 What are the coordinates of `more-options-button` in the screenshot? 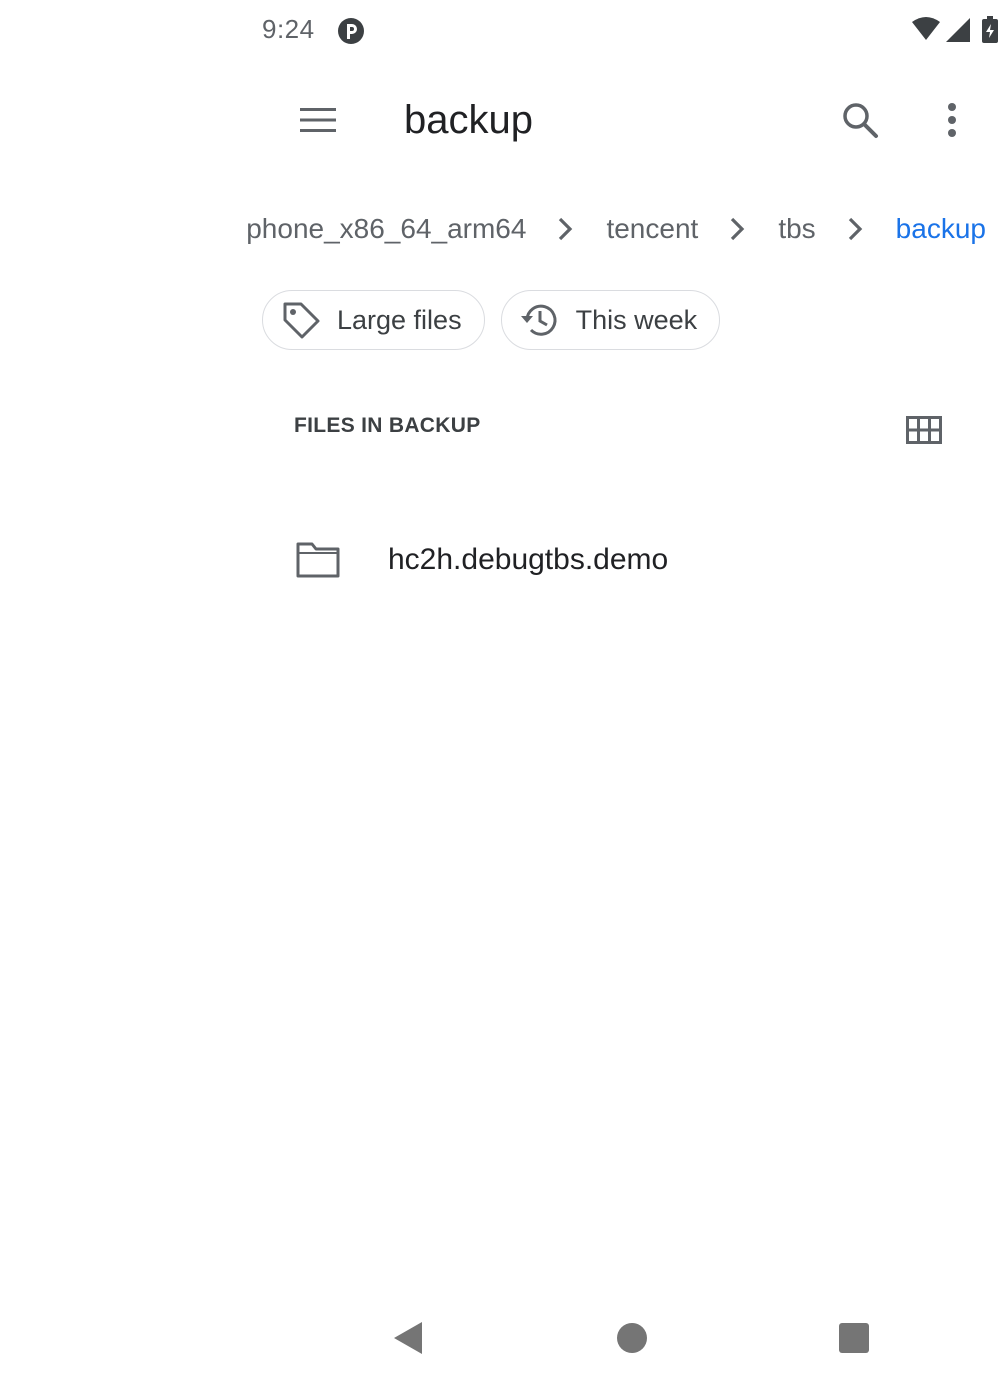 It's located at (952, 120).